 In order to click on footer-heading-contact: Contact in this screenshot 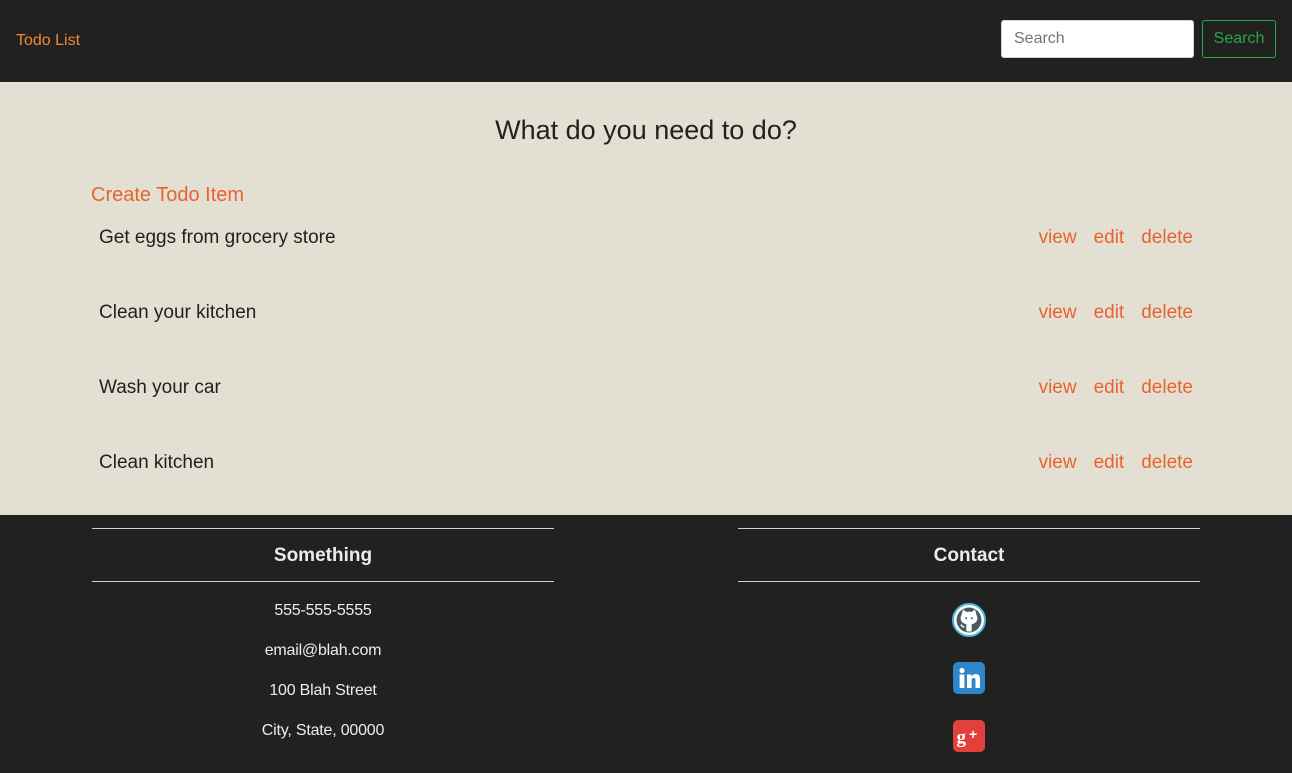, I will do `click(969, 555)`.